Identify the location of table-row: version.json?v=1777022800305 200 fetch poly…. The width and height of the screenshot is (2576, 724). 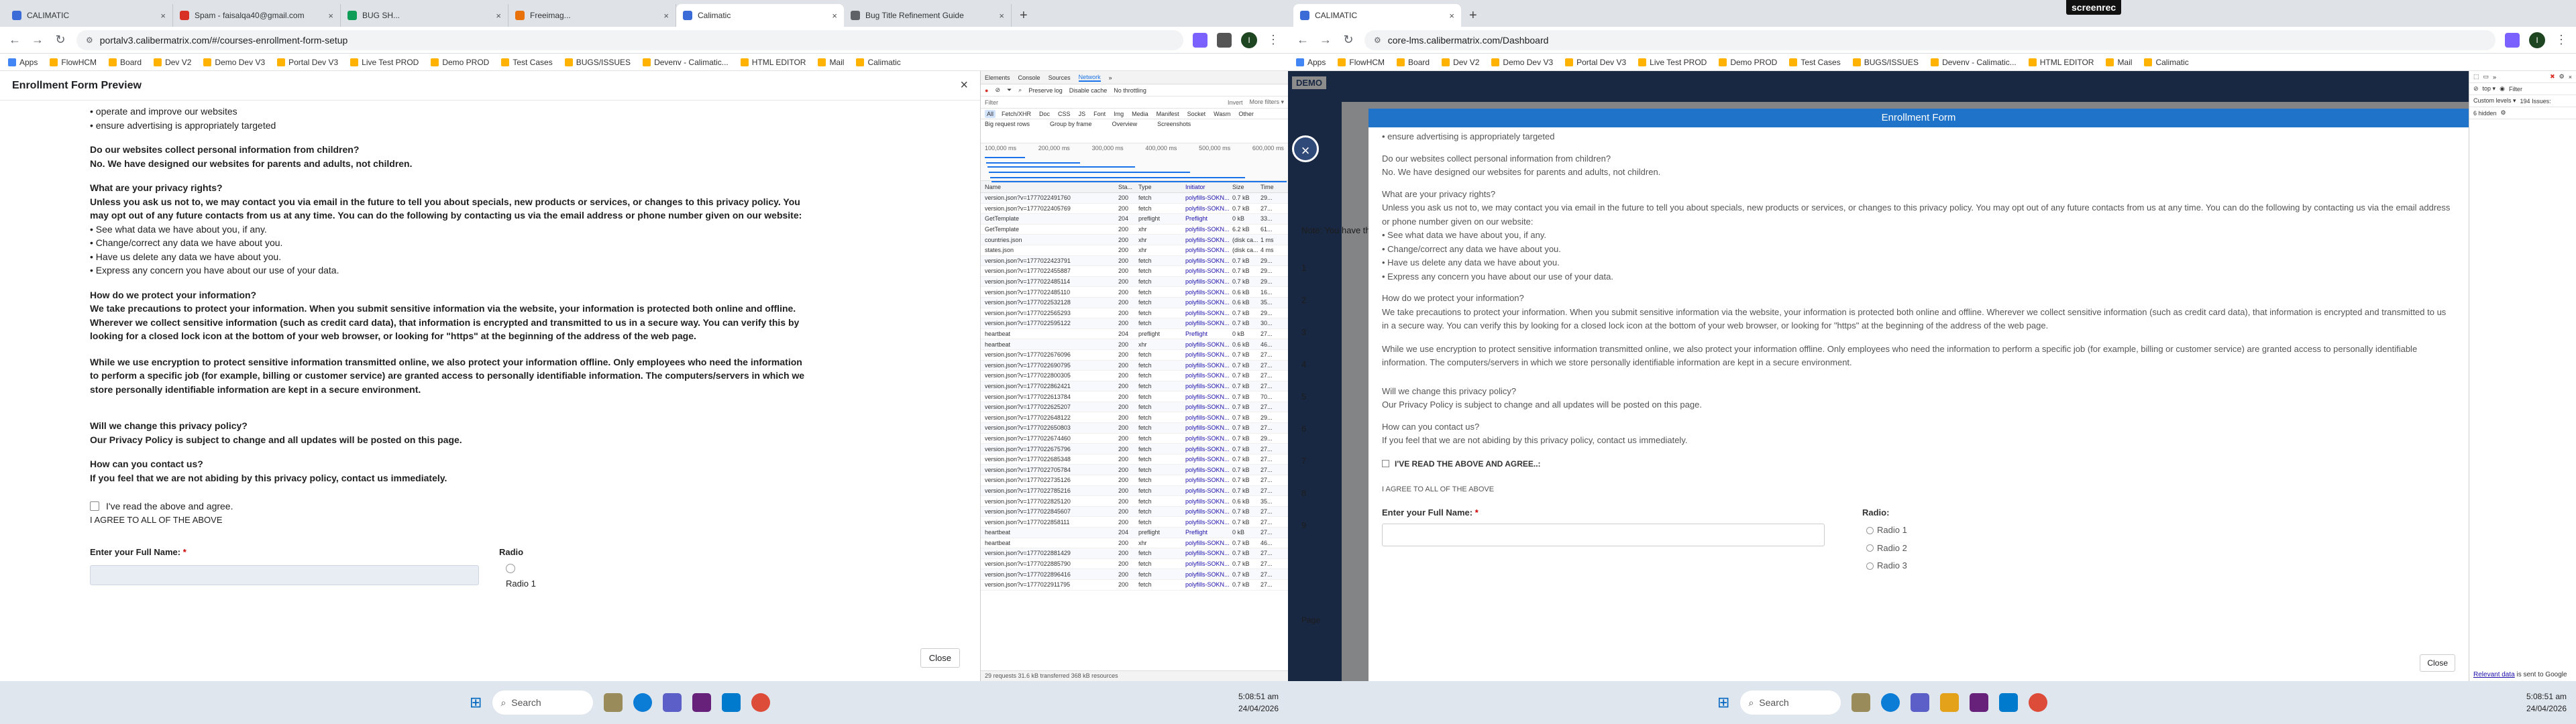
(1134, 376).